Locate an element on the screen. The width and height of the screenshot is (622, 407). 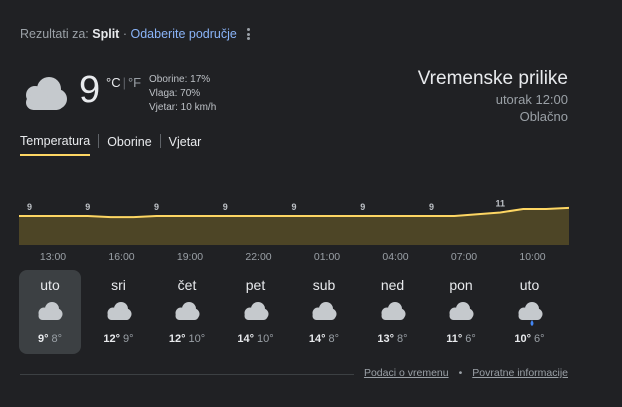
day-tile: čet 12° 10° is located at coordinates (187, 312).